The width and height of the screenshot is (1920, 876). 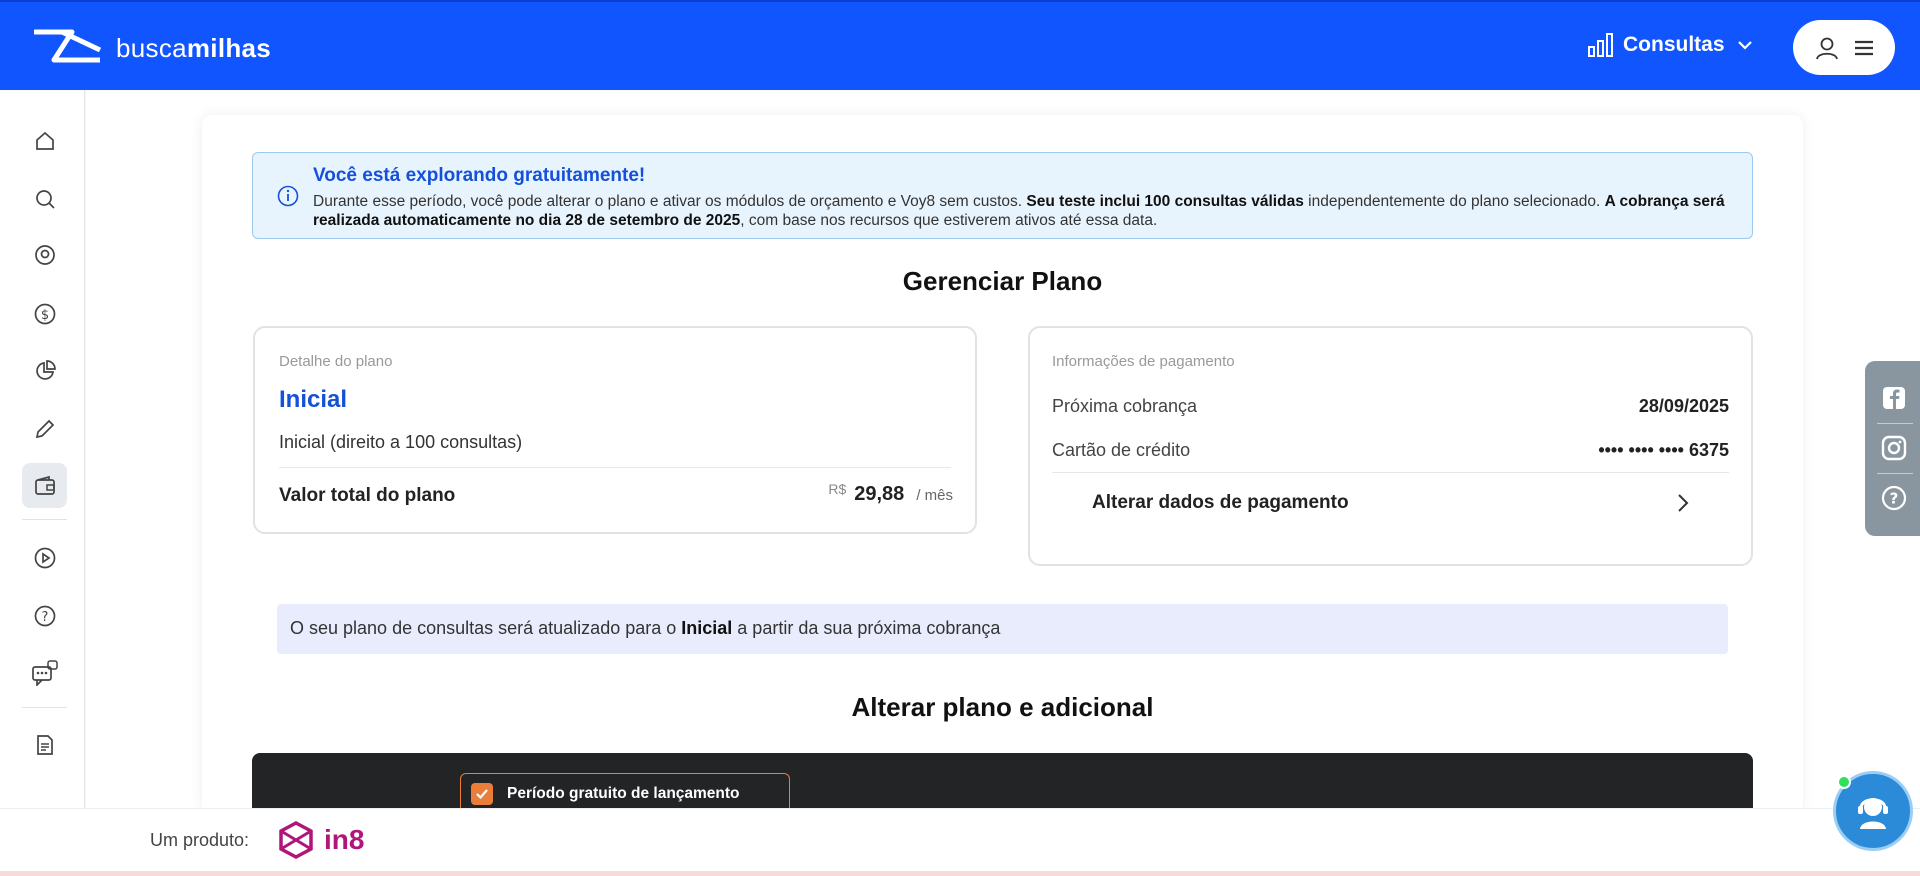 I want to click on bottom-border, so click(x=960, y=873).